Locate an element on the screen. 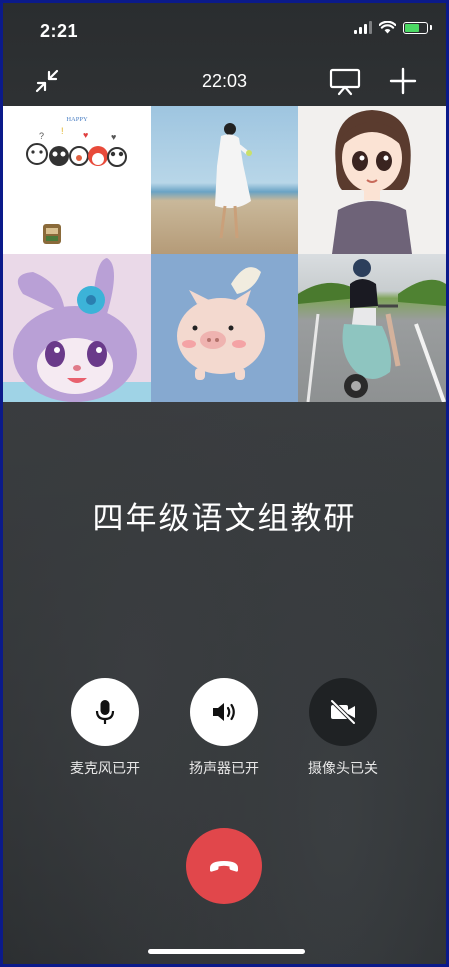 This screenshot has height=967, width=449. microphone-status-label: 麦克风已开 is located at coordinates (105, 768).